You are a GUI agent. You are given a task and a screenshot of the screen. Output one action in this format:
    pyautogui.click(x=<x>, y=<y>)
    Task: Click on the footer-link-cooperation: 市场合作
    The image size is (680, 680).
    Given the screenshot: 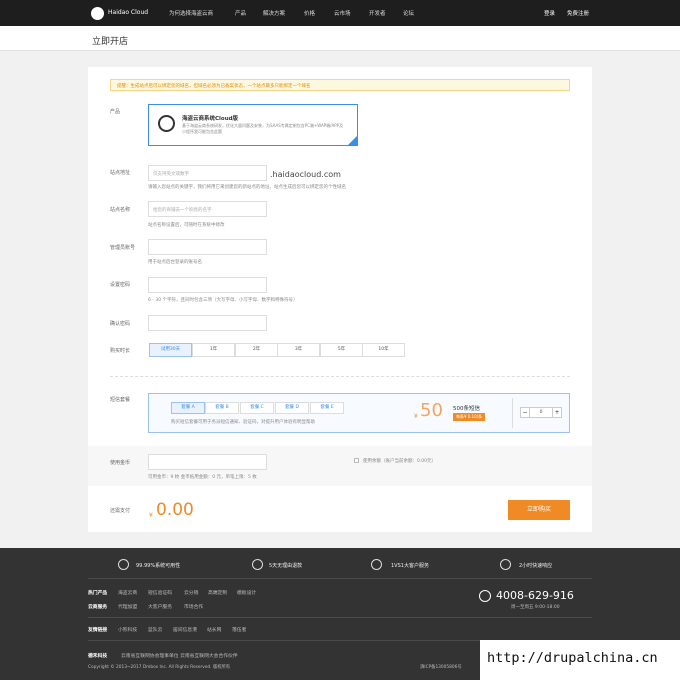 What is the action you would take?
    pyautogui.click(x=193, y=606)
    